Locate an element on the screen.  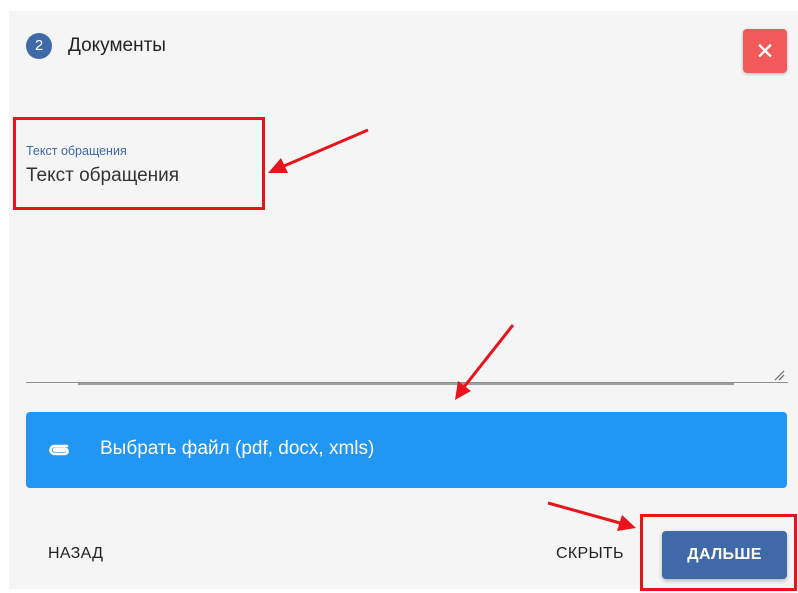
arrow-to-underline is located at coordinates (485, 362).